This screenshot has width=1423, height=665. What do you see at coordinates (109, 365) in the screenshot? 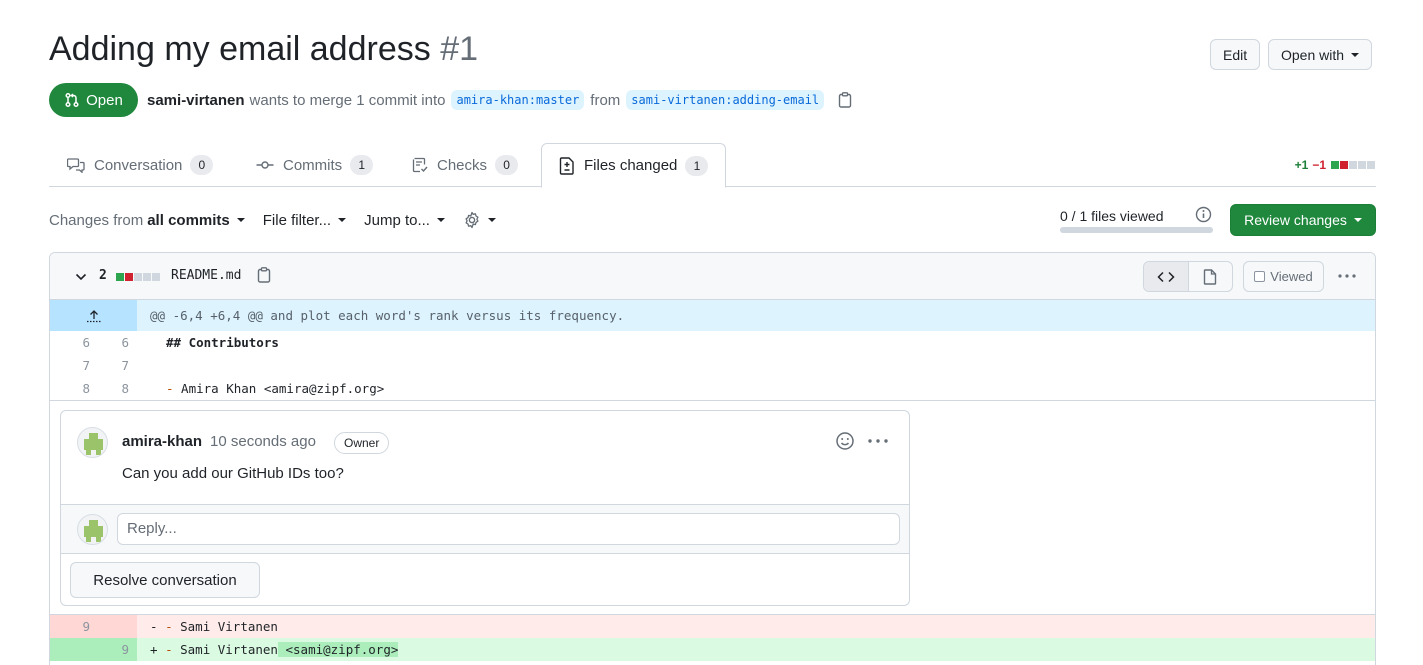
I see `new-line-number: 7` at bounding box center [109, 365].